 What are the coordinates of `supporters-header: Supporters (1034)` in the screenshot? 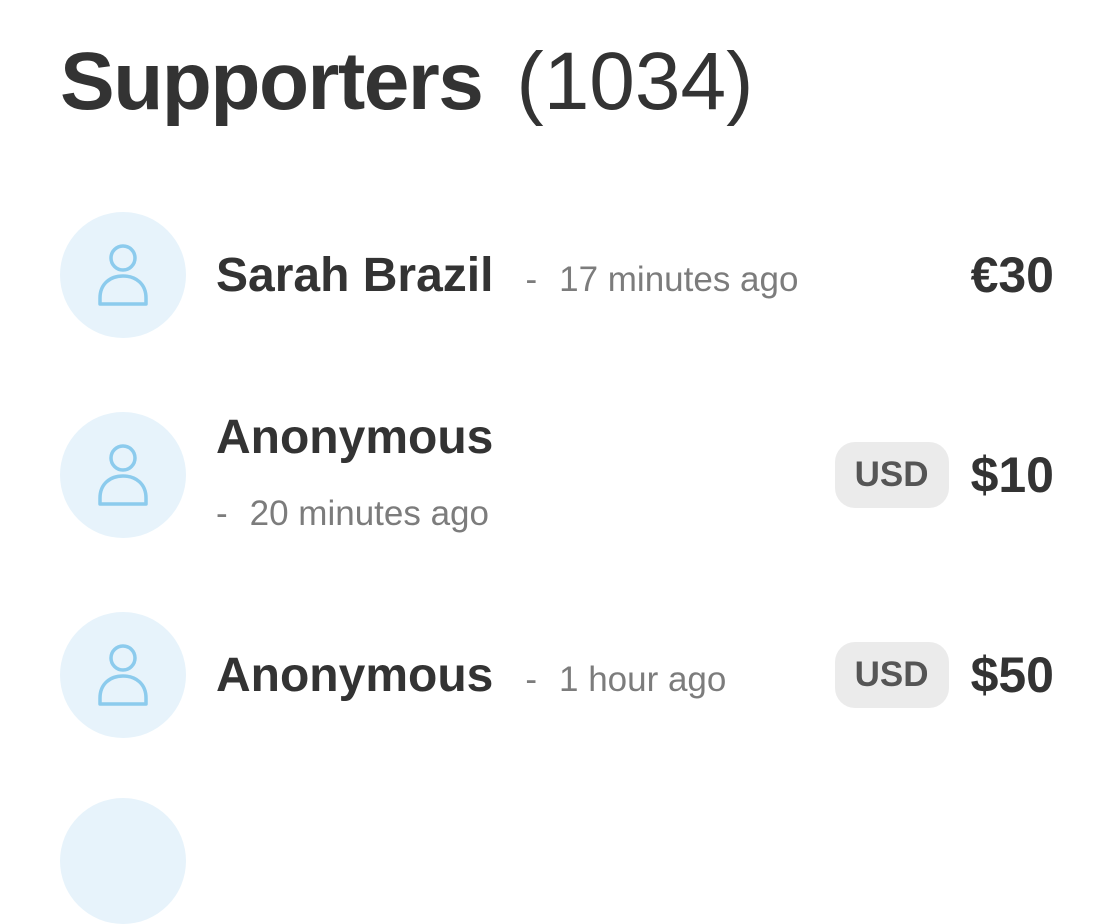 It's located at (406, 82).